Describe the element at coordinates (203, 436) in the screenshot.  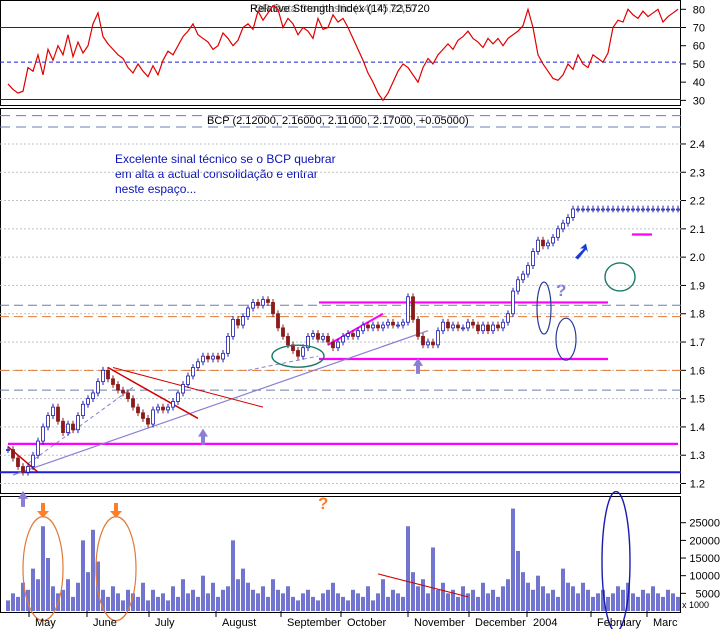
I see `up-arrow-icon` at that location.